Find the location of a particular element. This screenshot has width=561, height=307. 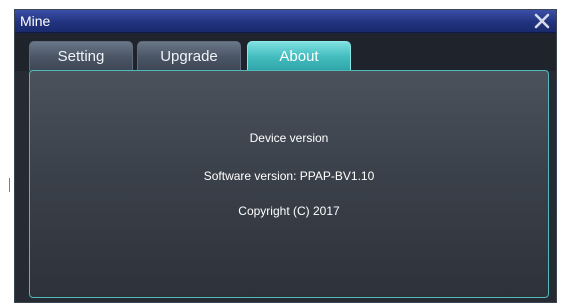

tab-upgrade: Upgrade is located at coordinates (189, 56).